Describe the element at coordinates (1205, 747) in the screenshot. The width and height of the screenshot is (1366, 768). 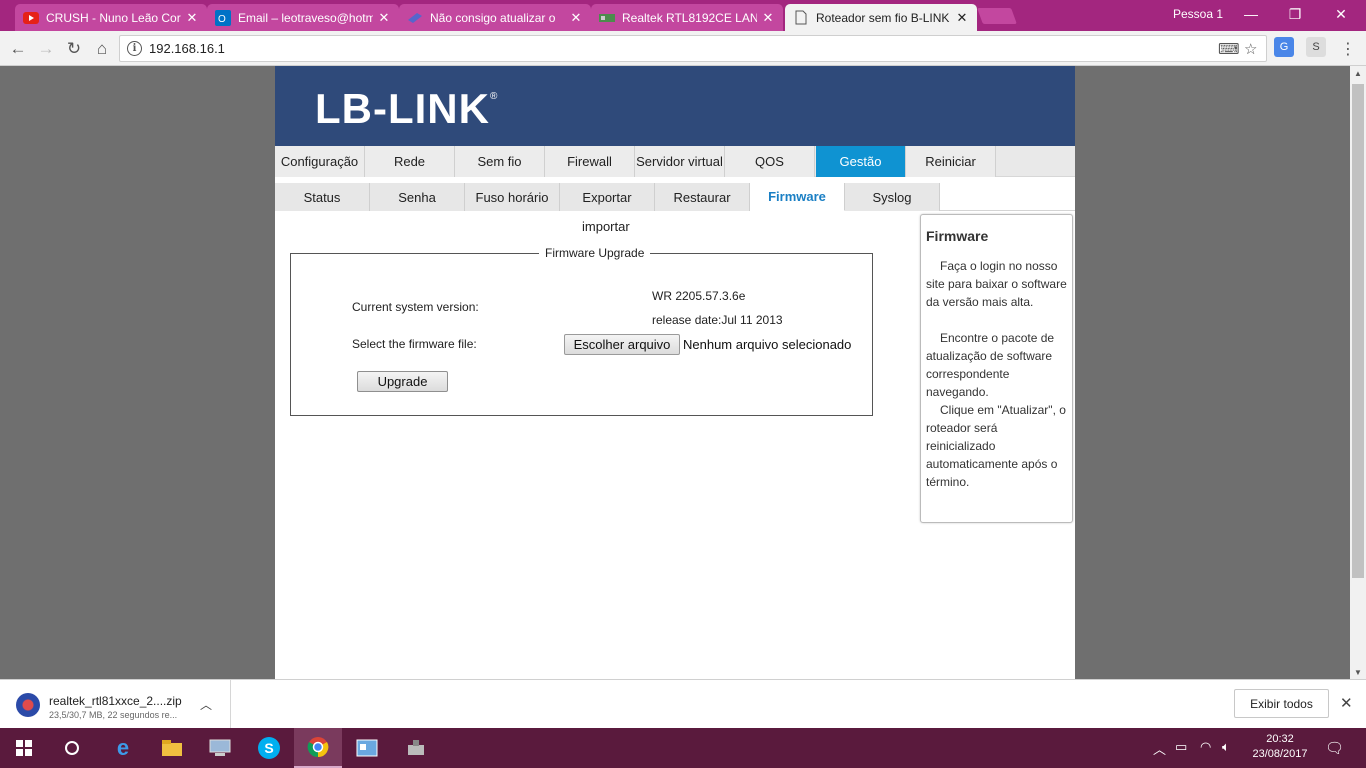
I see `wifi-icon: ◠` at that location.